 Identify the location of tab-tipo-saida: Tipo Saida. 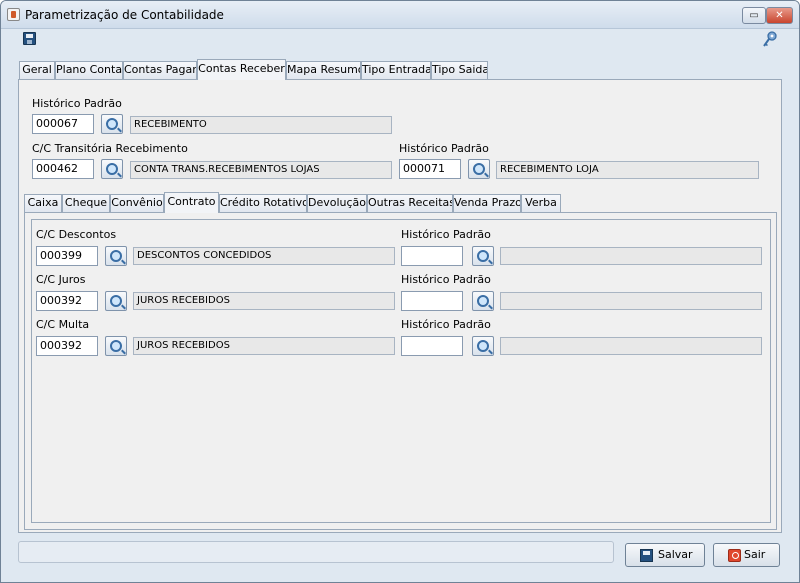
(459, 70).